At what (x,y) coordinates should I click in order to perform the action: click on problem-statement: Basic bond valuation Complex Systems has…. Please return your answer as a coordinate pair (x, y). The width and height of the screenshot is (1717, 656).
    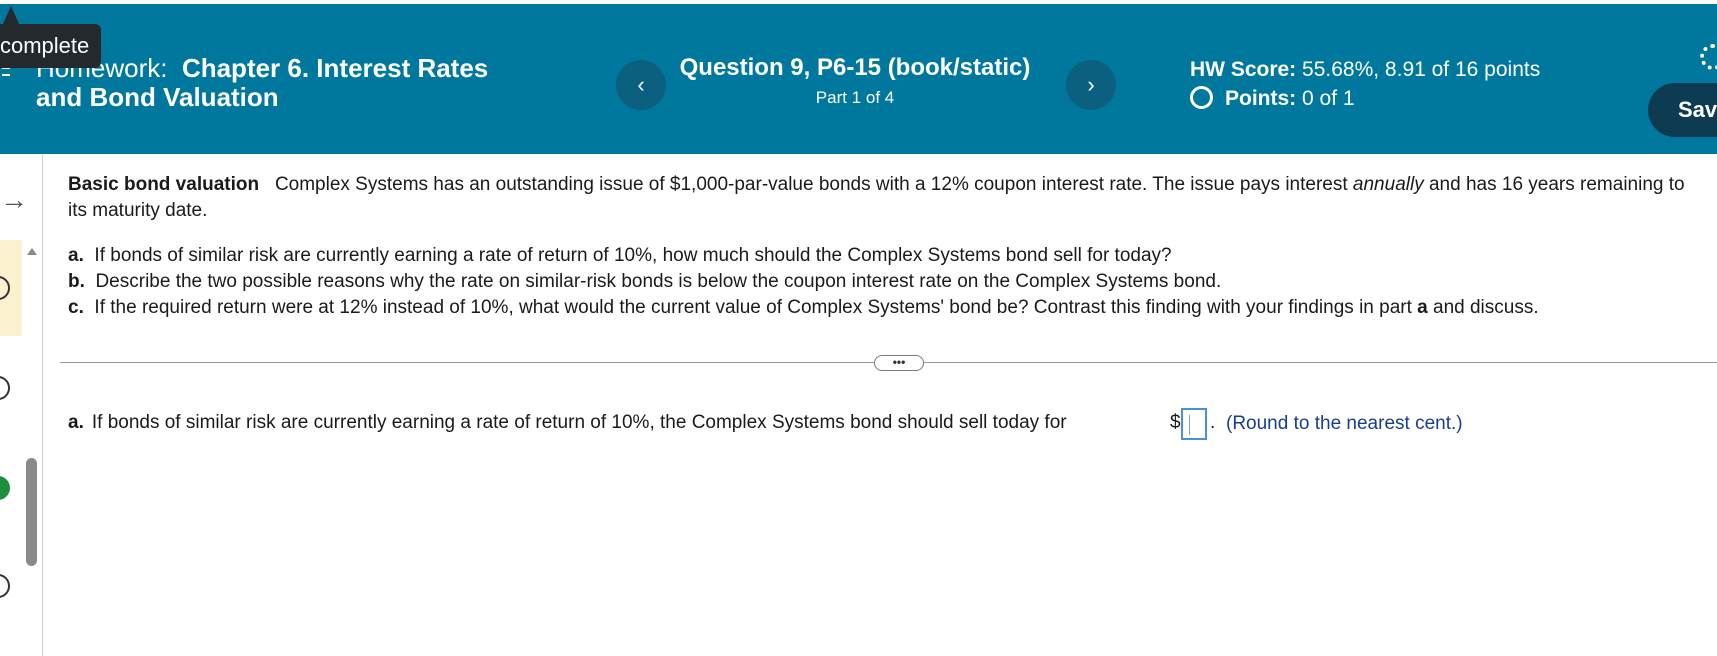
    Looking at the image, I should click on (876, 197).